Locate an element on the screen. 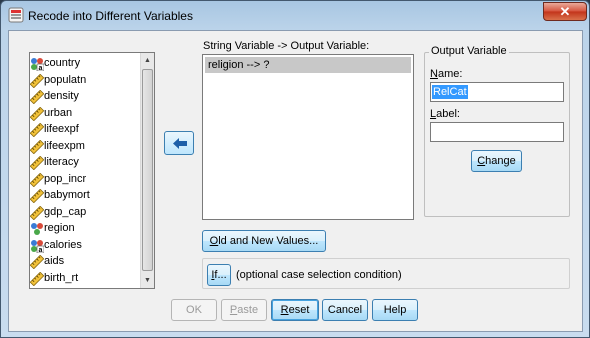 The height and width of the screenshot is (338, 590). variable-name: country is located at coordinates (62, 63).